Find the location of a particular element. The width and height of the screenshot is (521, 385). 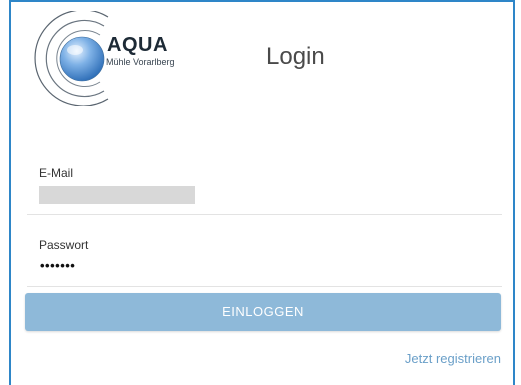

login-button: EINLOGGEN is located at coordinates (263, 312).